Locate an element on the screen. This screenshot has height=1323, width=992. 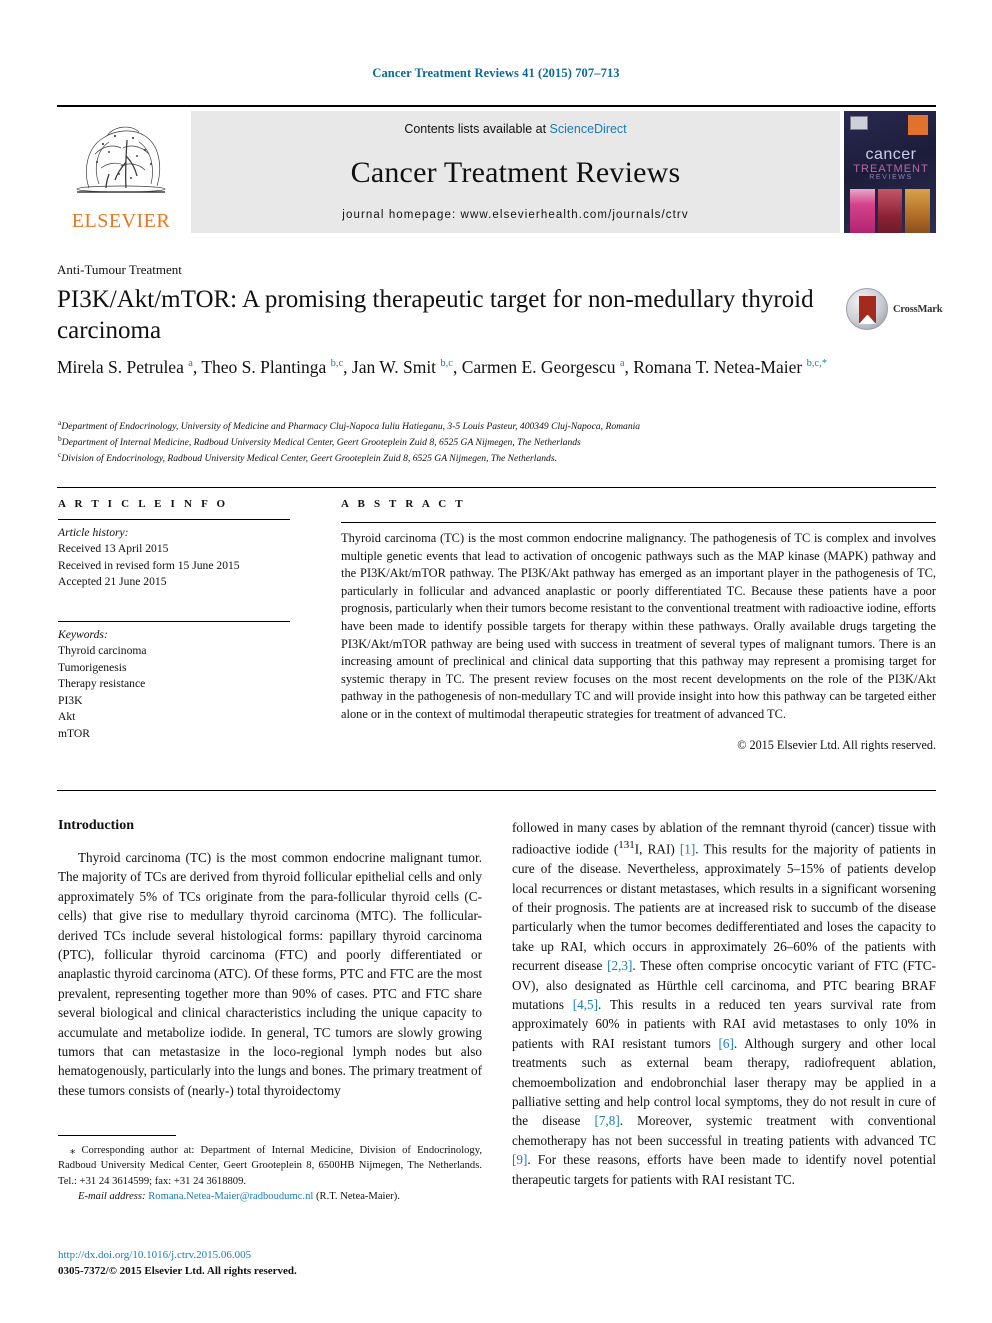
abstract-heading: A B S T R A C T is located at coordinates (403, 504).